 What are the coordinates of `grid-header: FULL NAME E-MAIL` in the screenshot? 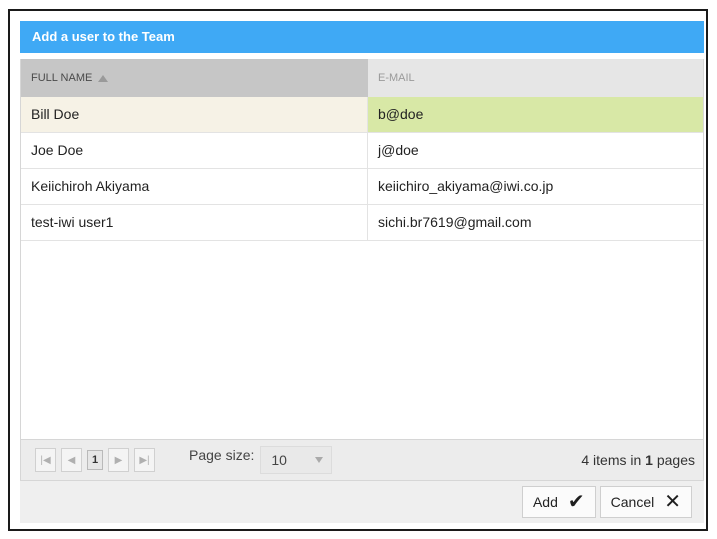 It's located at (362, 78).